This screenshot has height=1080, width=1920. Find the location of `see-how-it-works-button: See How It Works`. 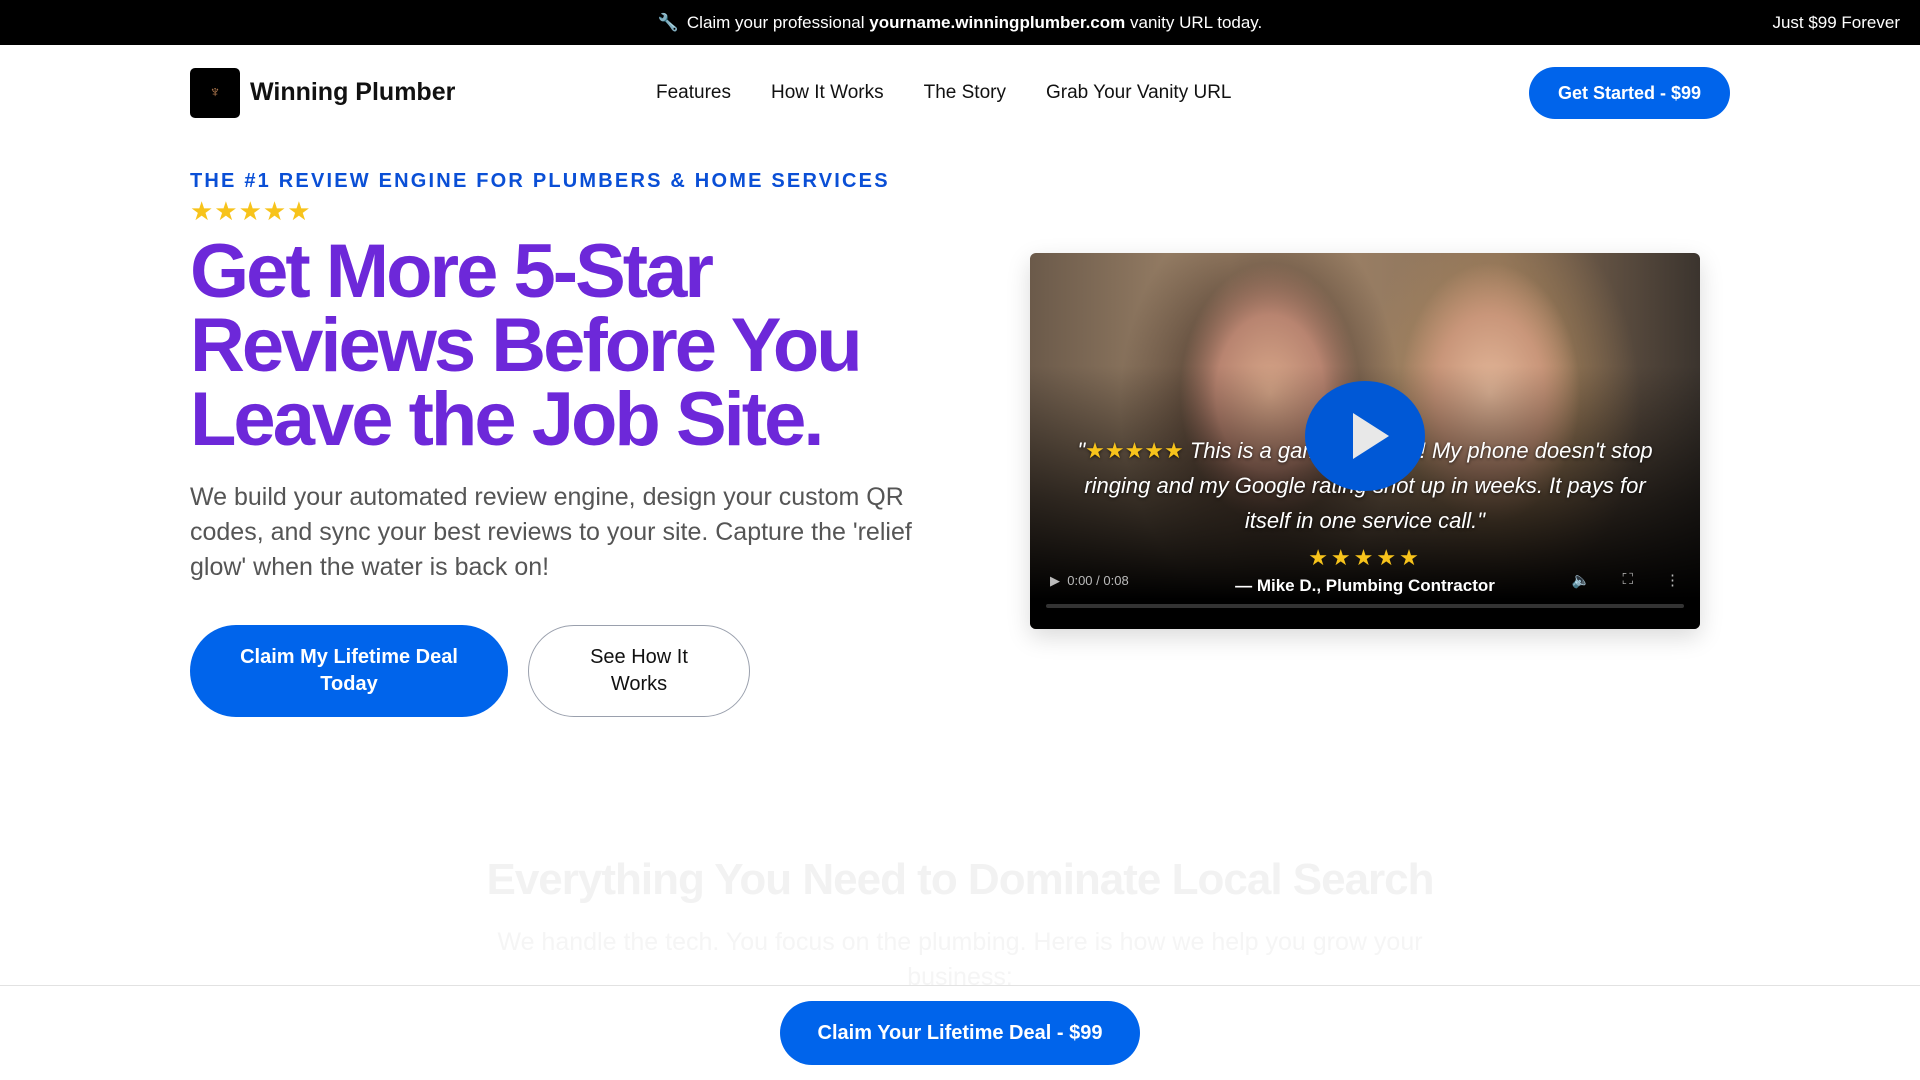

see-how-it-works-button: See How It Works is located at coordinates (639, 671).